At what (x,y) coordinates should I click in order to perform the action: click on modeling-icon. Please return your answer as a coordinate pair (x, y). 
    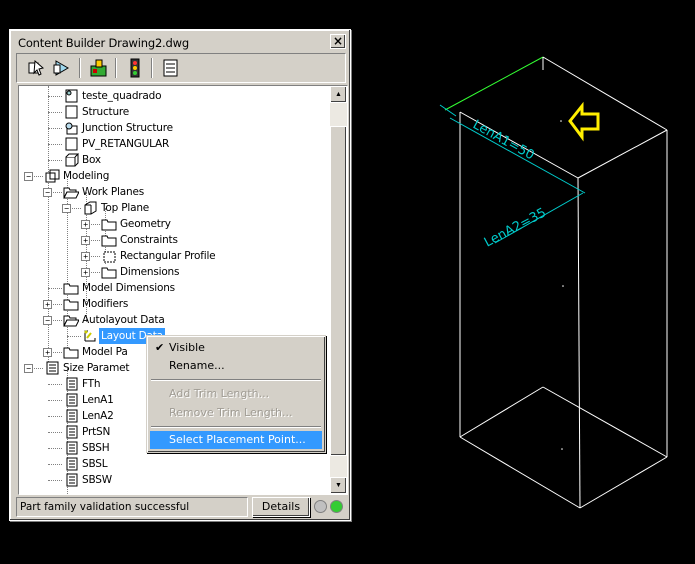
    Looking at the image, I should click on (52, 176).